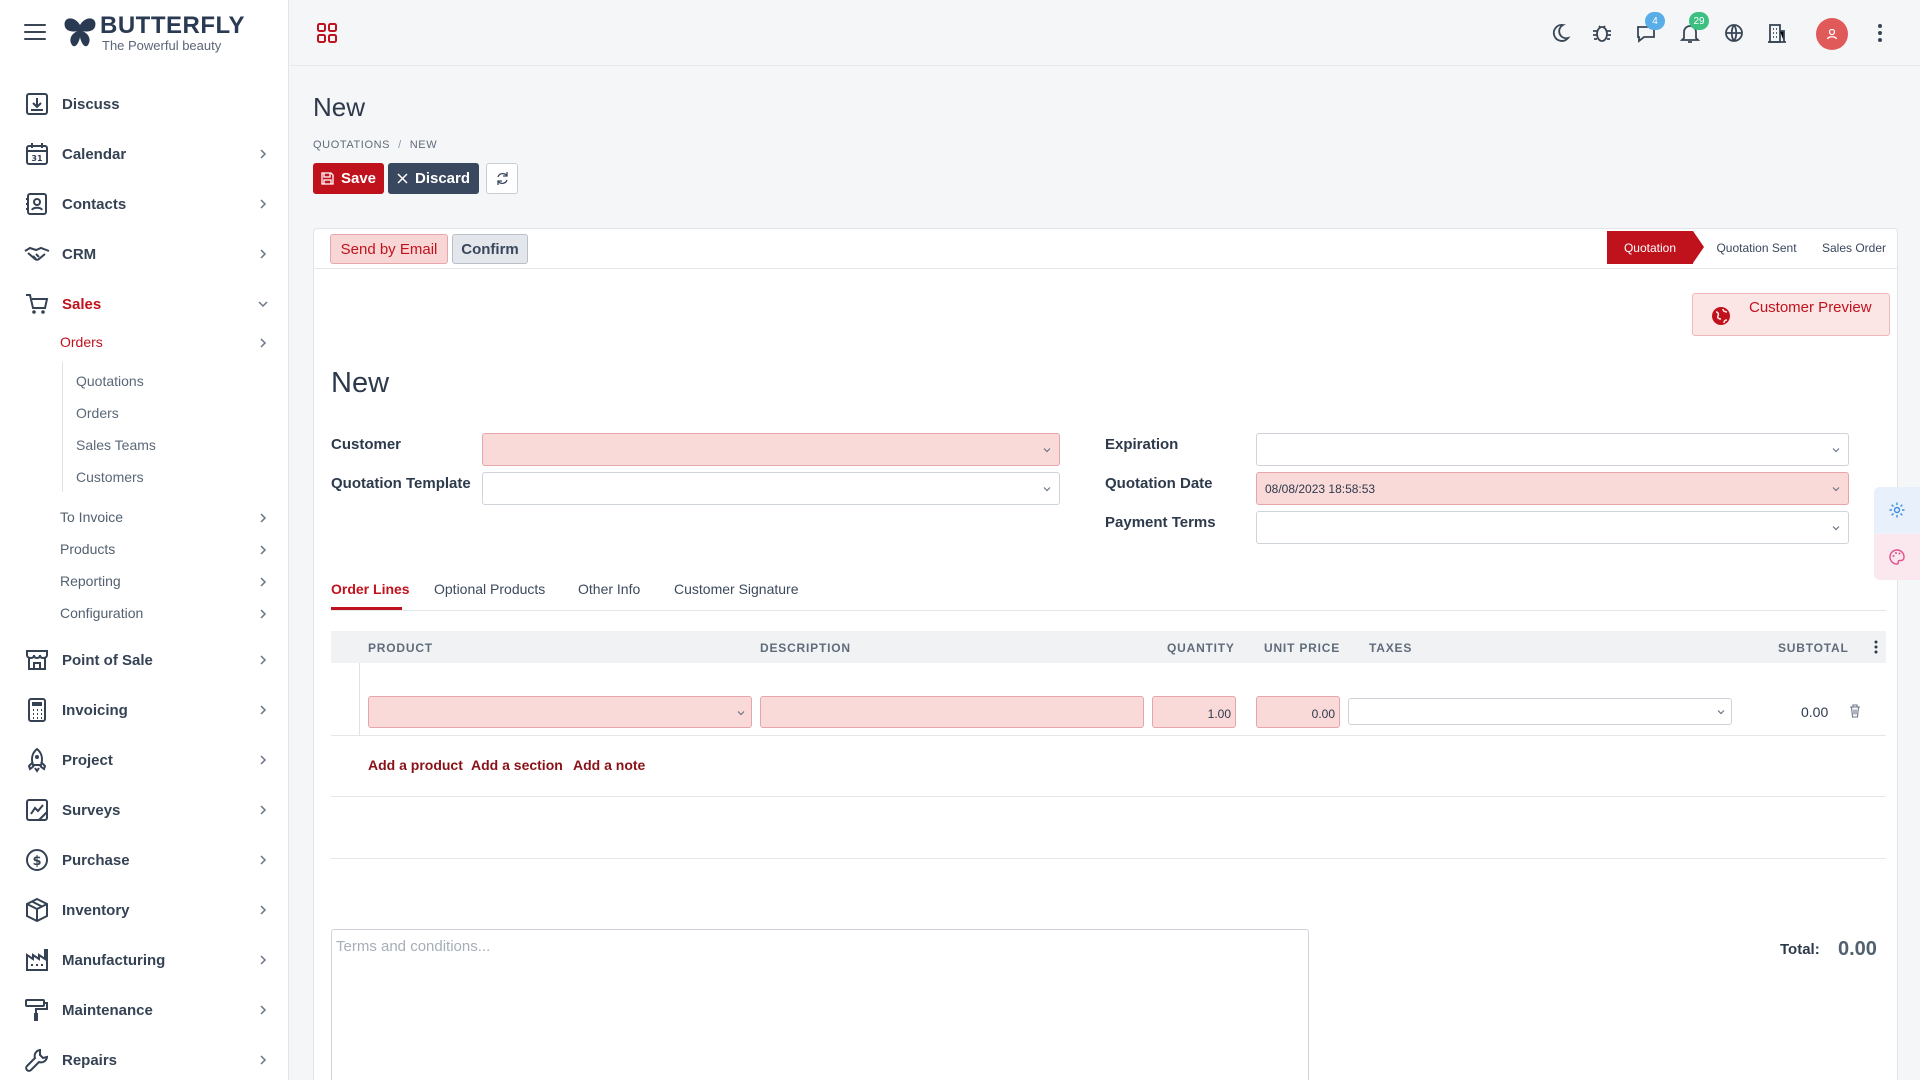  Describe the element at coordinates (389, 249) in the screenshot. I see `send-by-email-button: Send by Email` at that location.